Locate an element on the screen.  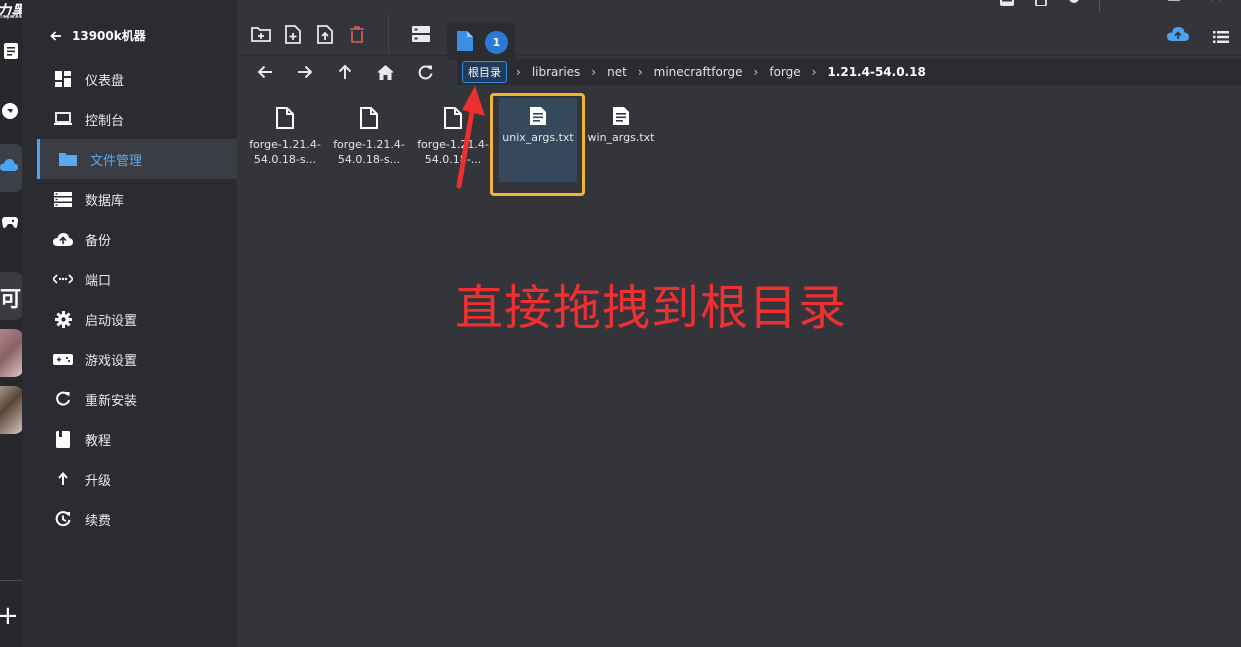
sidebar-item-game-settings: 游戏设置 is located at coordinates (137, 359).